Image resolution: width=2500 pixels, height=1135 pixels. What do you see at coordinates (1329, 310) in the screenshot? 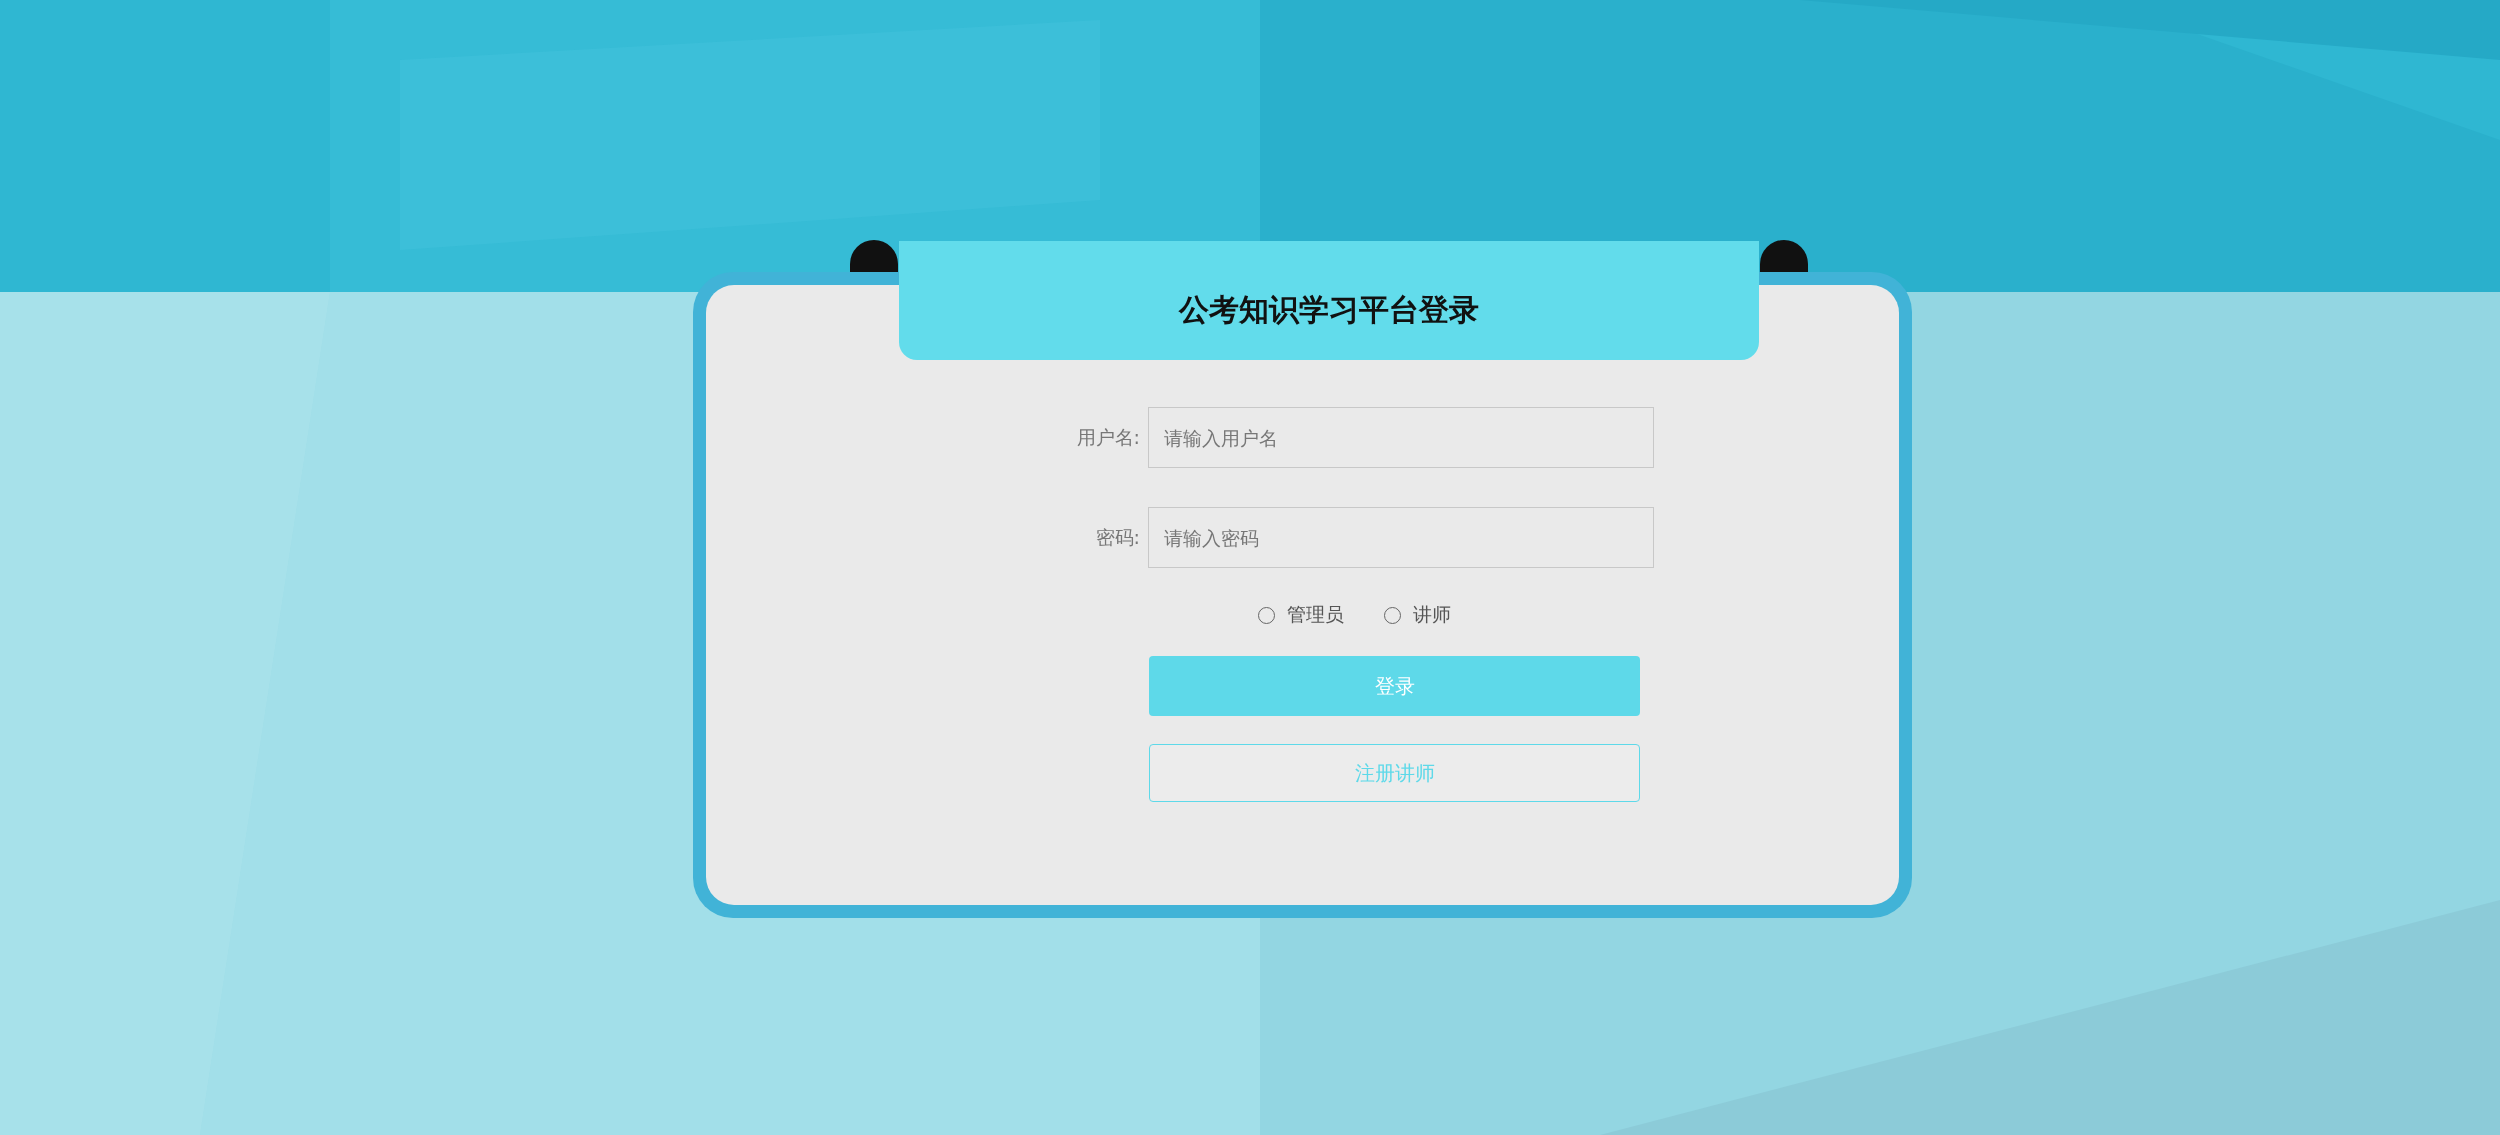
I see `login-title: 公考知识学习平台登录` at bounding box center [1329, 310].